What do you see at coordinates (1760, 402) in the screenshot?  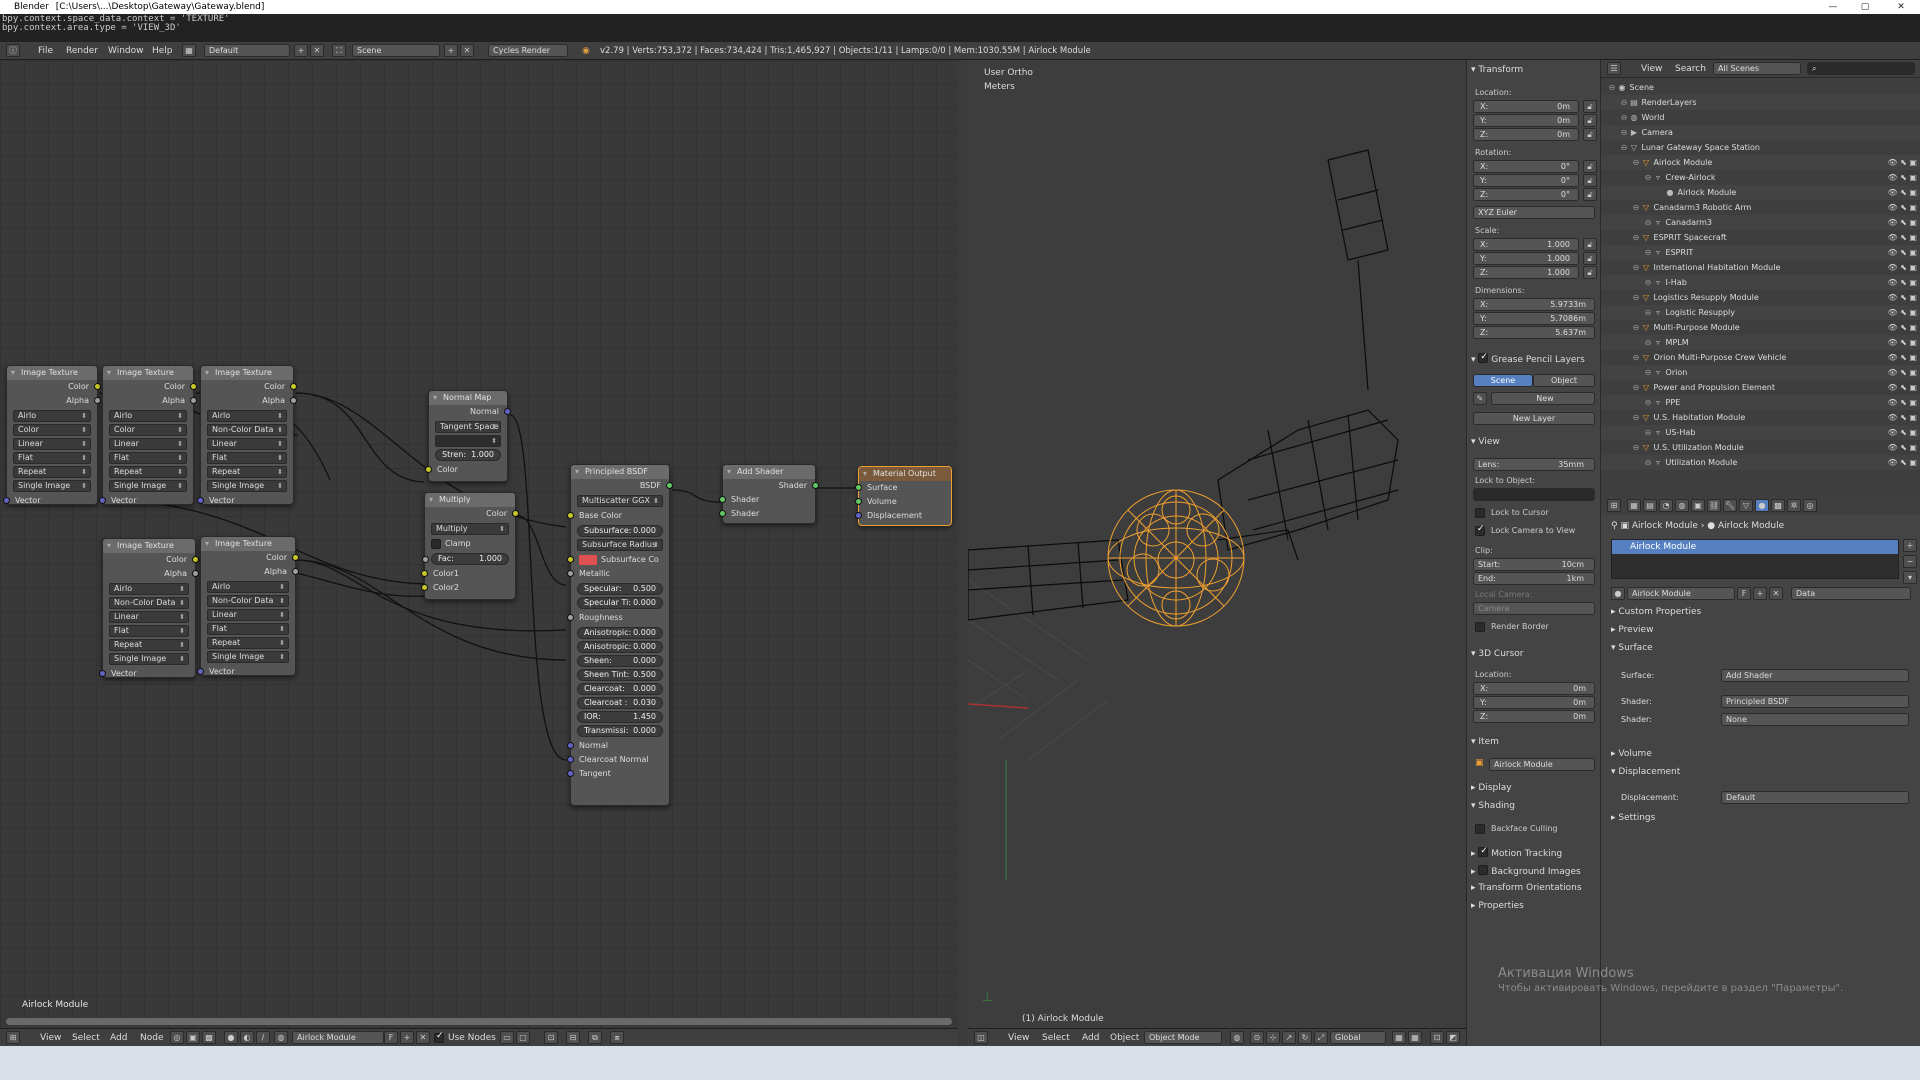 I see `outliner-row: ⊖ ▿ PPE 👁︎ ⬉ ▣` at bounding box center [1760, 402].